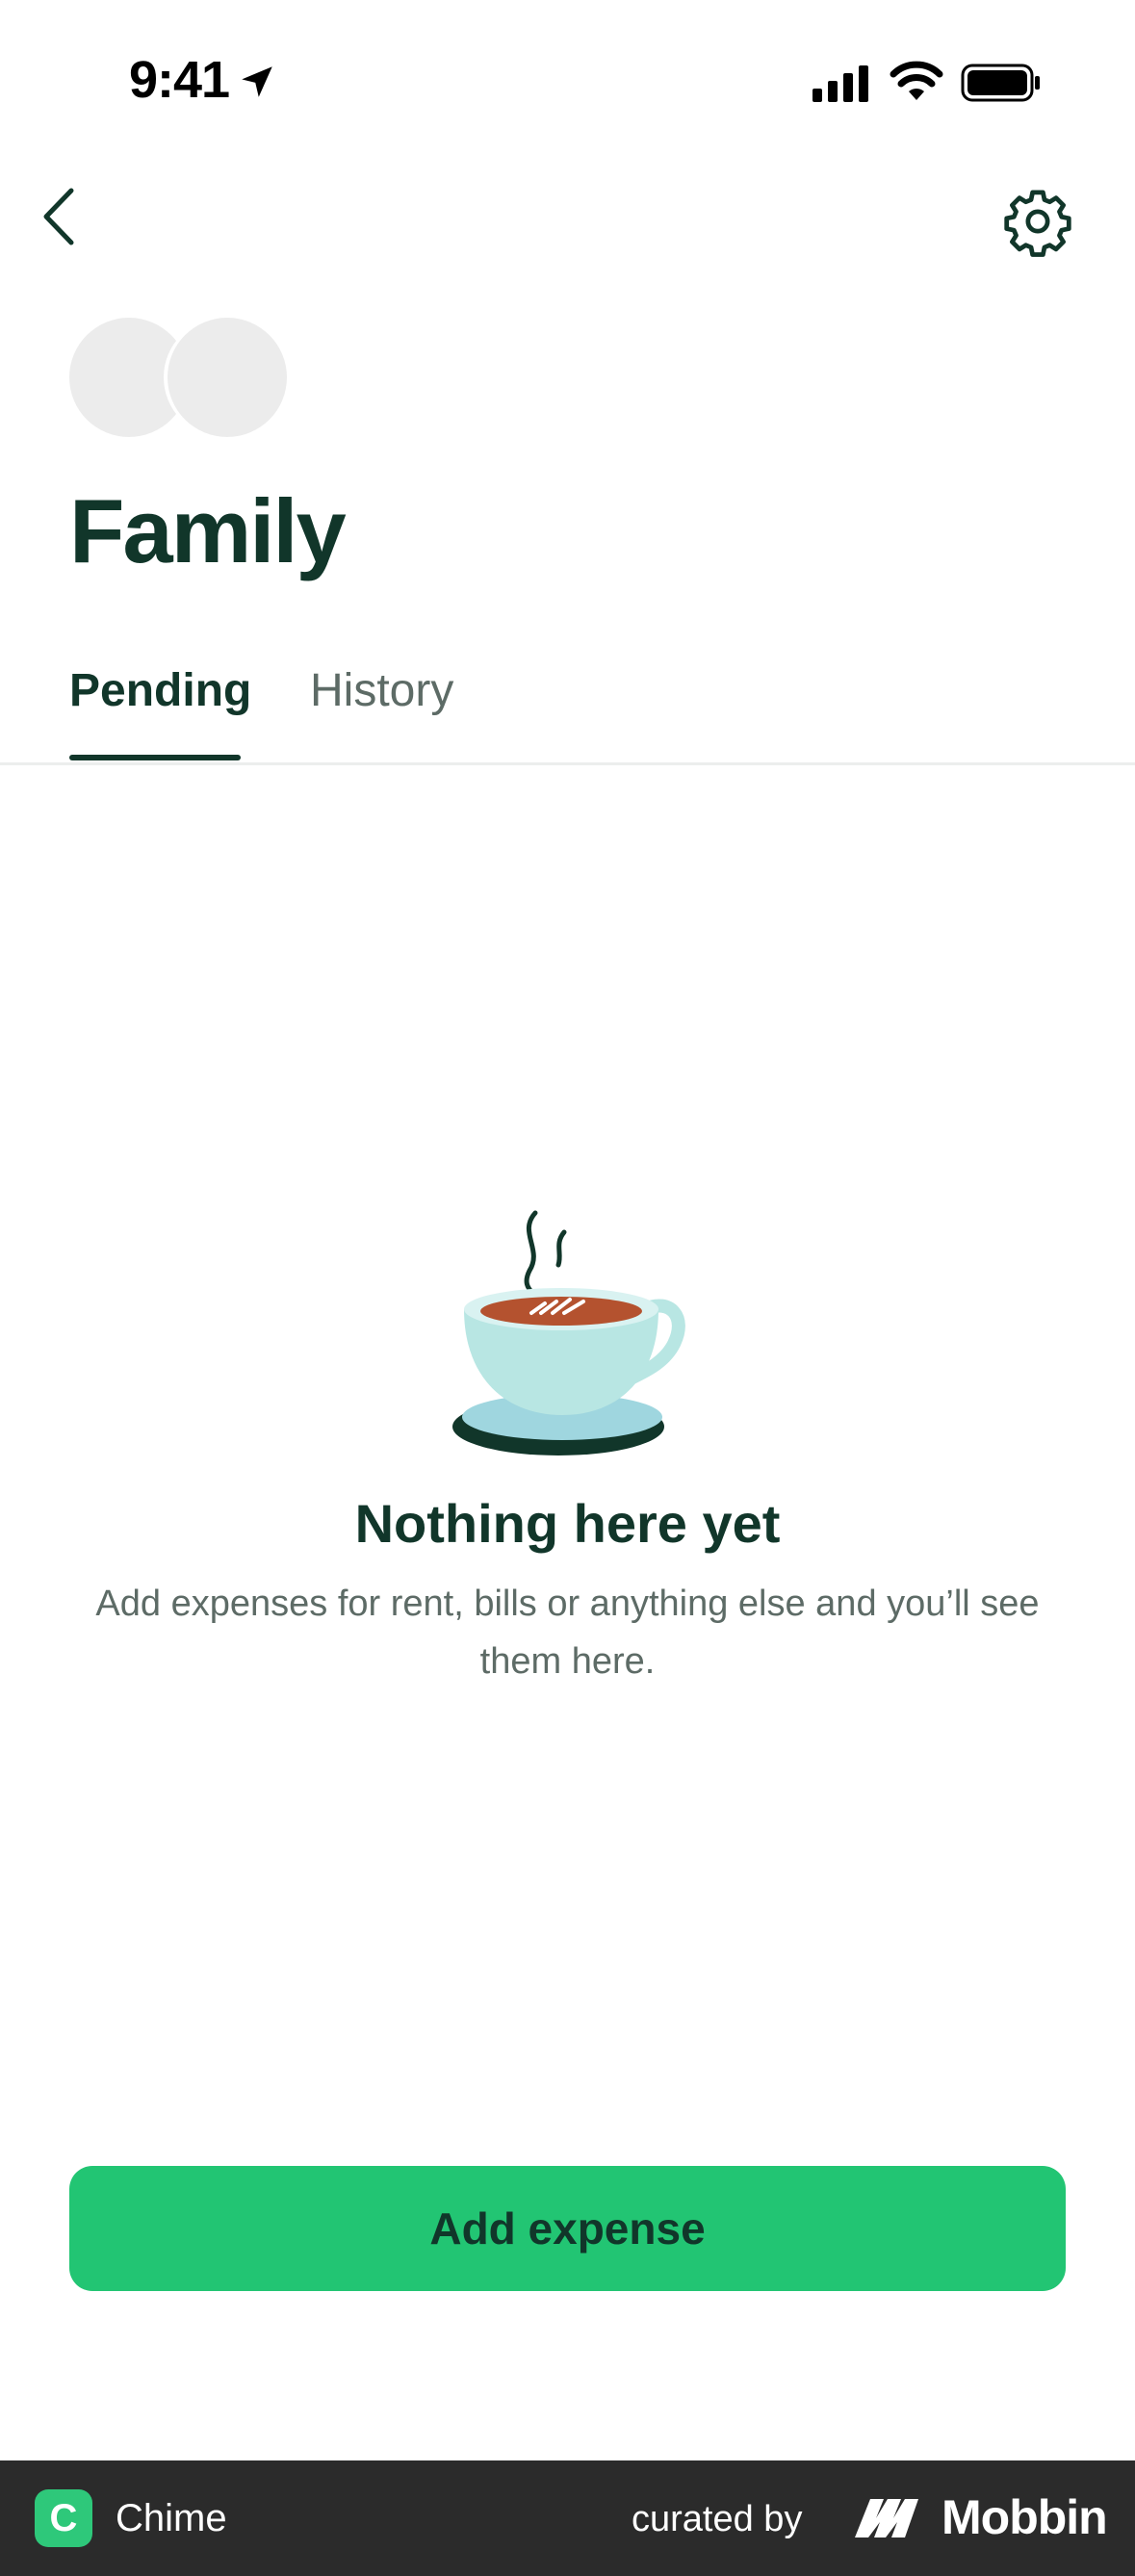  I want to click on tab-pending: Pending, so click(160, 691).